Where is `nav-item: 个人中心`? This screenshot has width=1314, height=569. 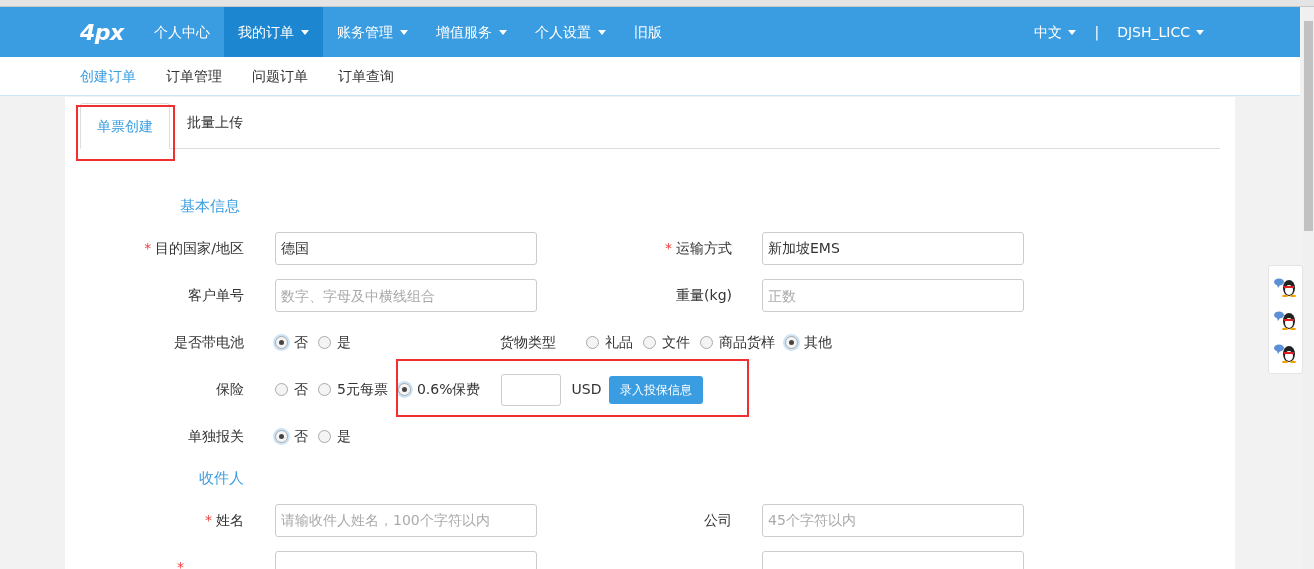 nav-item: 个人中心 is located at coordinates (181, 32).